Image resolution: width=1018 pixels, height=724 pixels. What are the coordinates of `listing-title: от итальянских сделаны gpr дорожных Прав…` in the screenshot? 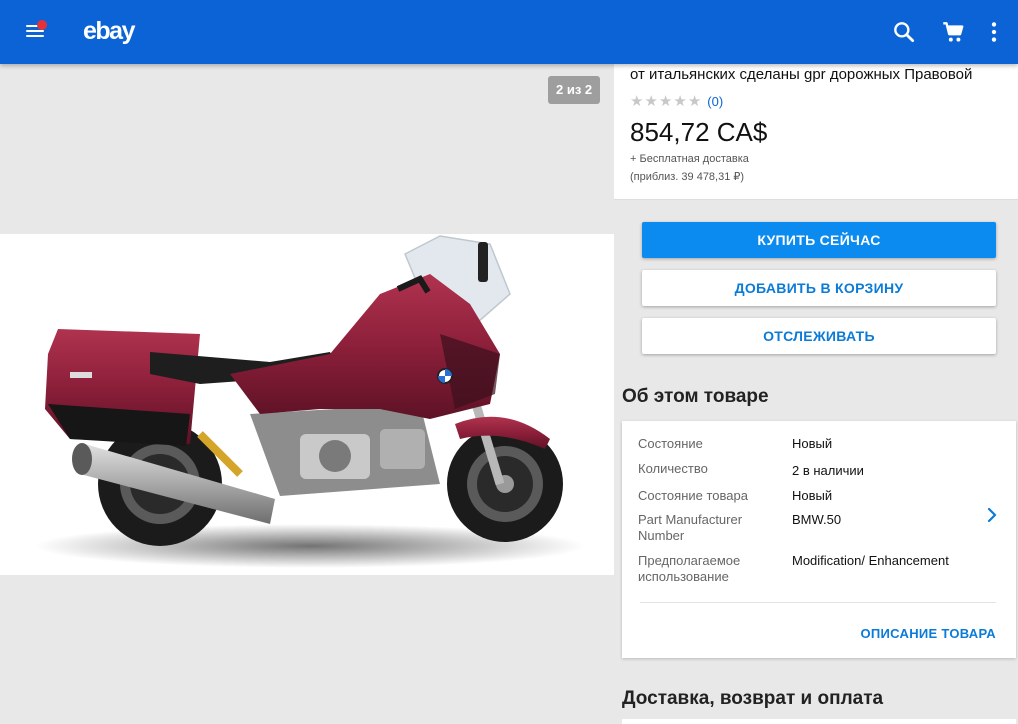 It's located at (801, 74).